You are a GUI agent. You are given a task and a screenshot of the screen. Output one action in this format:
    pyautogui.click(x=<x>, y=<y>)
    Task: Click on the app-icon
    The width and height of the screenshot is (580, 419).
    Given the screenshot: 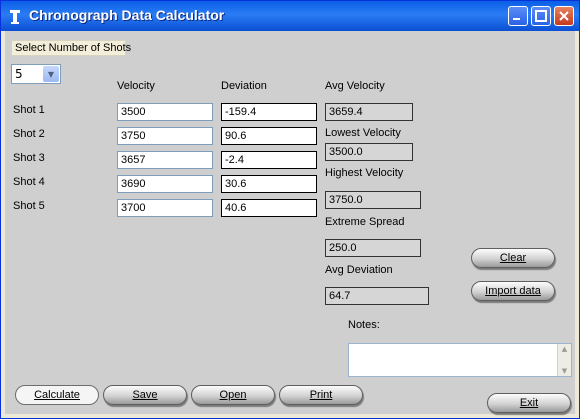 What is the action you would take?
    pyautogui.click(x=15, y=17)
    